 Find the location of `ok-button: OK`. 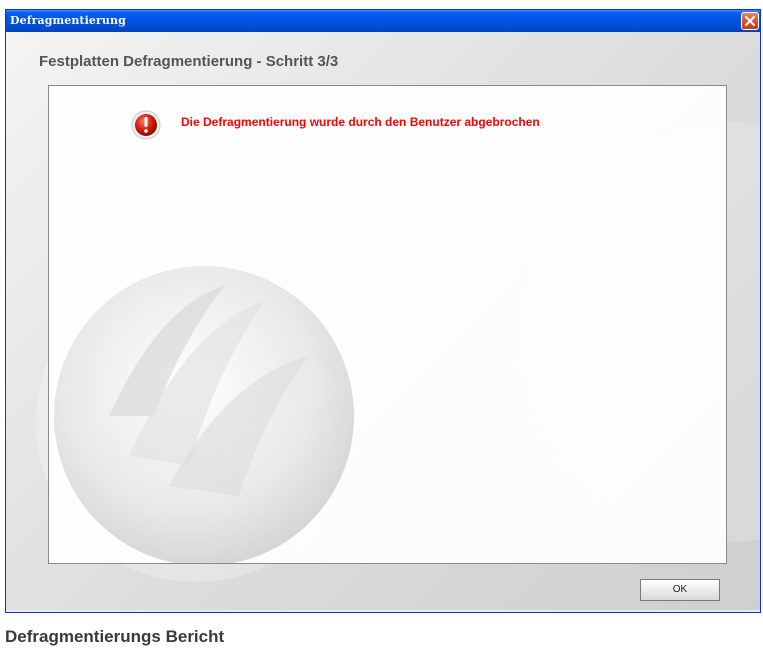

ok-button: OK is located at coordinates (680, 590).